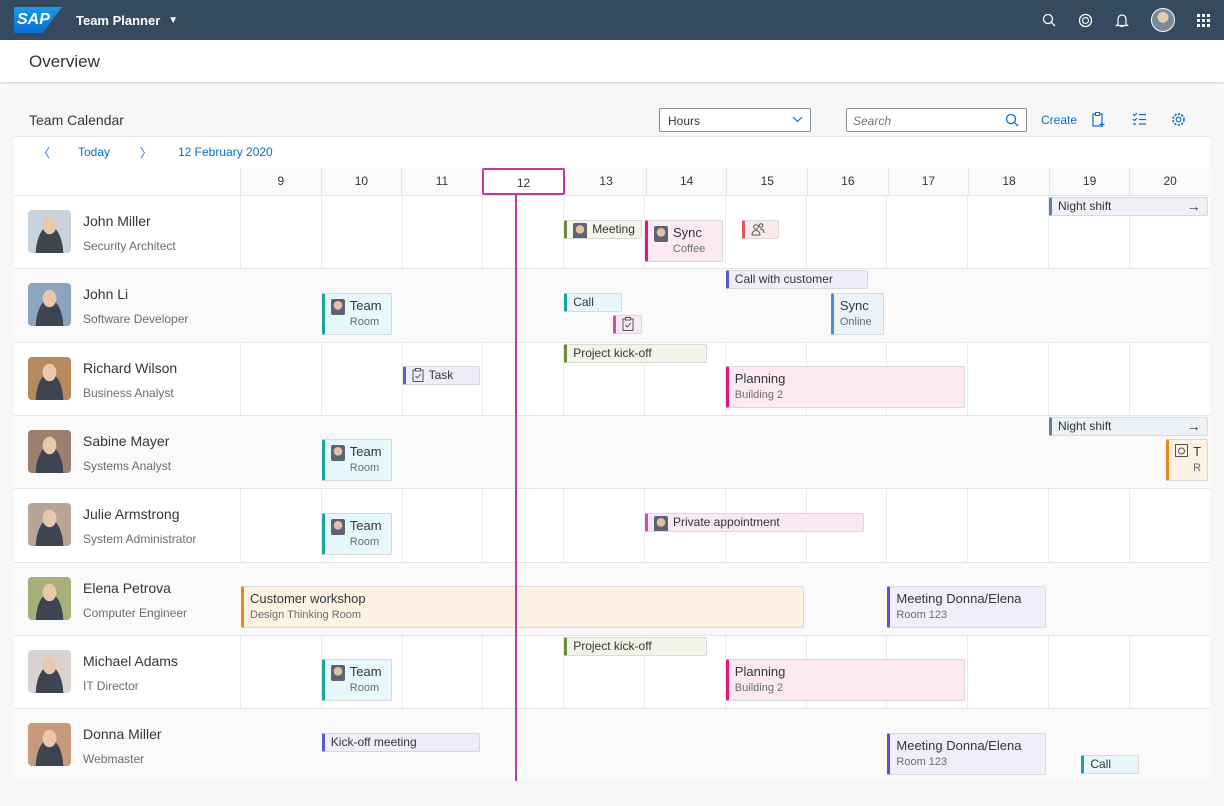 The image size is (1224, 806). What do you see at coordinates (107, 598) in the screenshot?
I see `person-info: Elena Petrova Computer Engineer` at bounding box center [107, 598].